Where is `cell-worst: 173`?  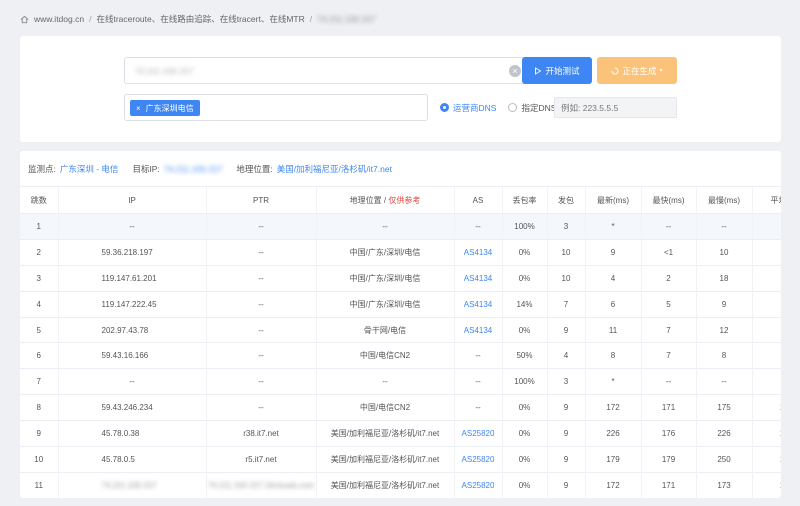 cell-worst: 173 is located at coordinates (724, 484).